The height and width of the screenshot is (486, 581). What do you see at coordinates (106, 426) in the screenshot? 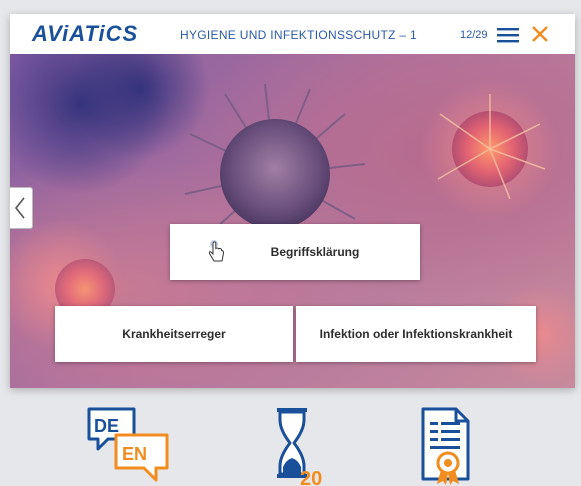
I see `lang-primary-label: DE` at bounding box center [106, 426].